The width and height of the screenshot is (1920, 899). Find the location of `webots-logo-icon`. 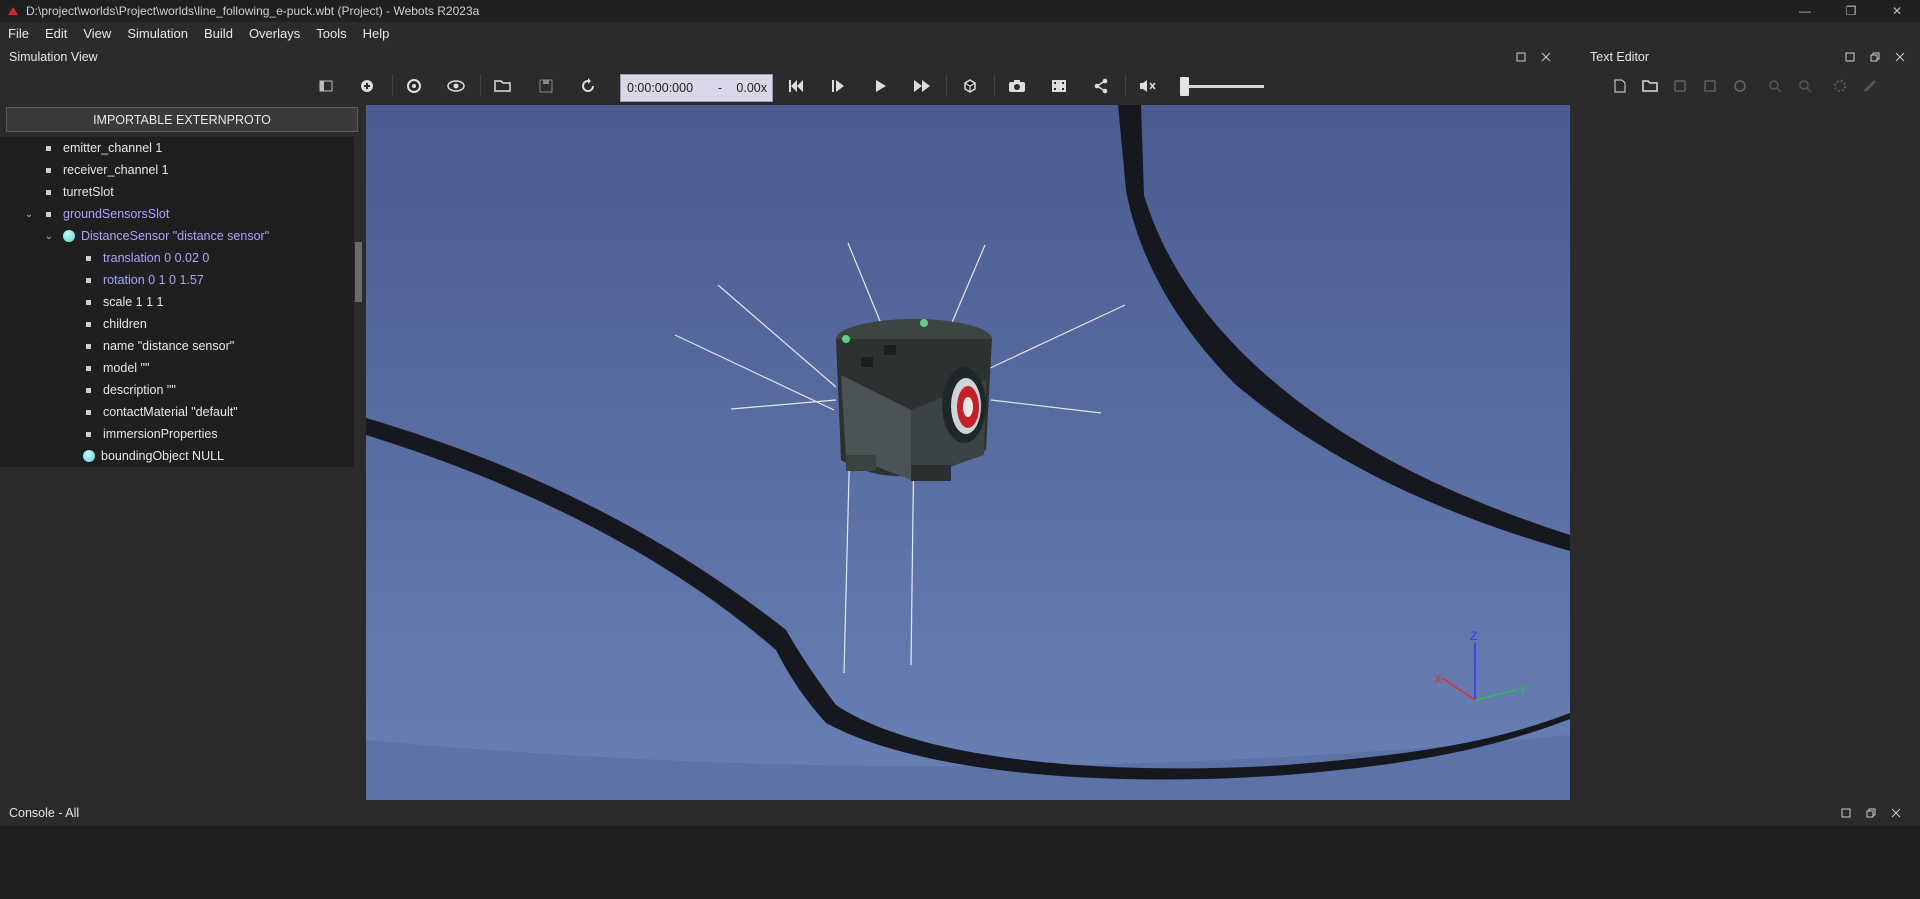

webots-logo-icon is located at coordinates (13, 11).